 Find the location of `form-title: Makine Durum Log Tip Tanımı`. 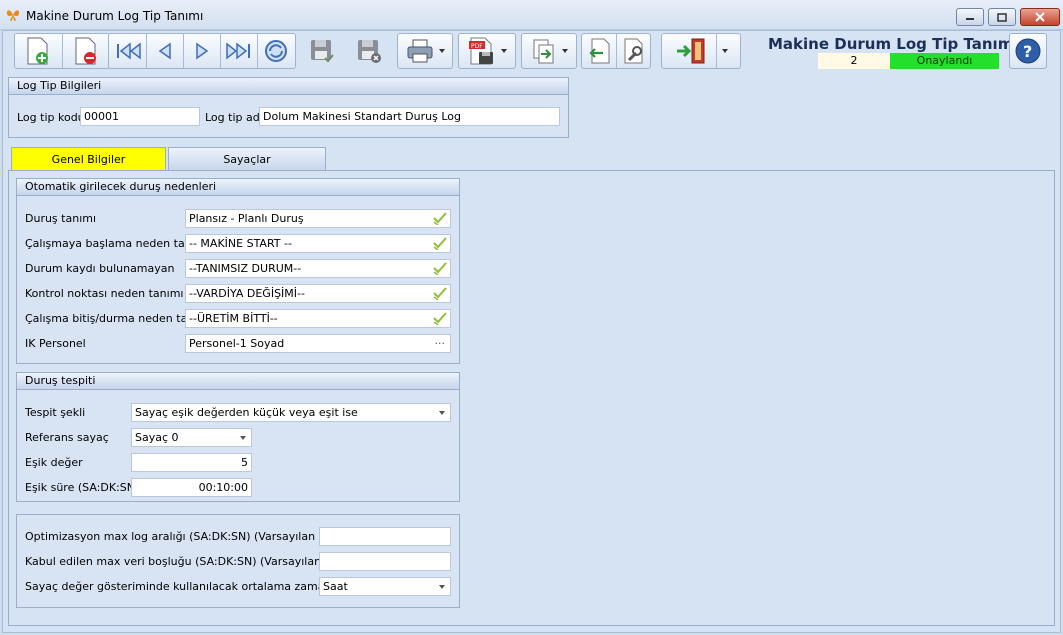

form-title: Makine Durum Log Tip Tanımı is located at coordinates (893, 44).